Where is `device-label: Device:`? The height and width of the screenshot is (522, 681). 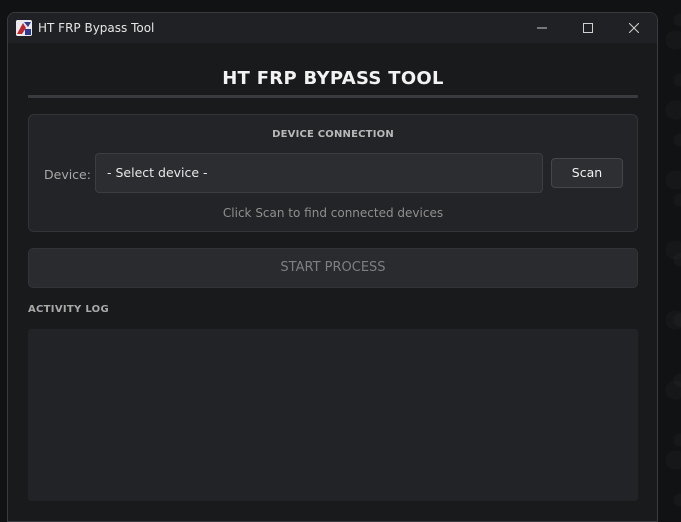
device-label: Device: is located at coordinates (67, 174).